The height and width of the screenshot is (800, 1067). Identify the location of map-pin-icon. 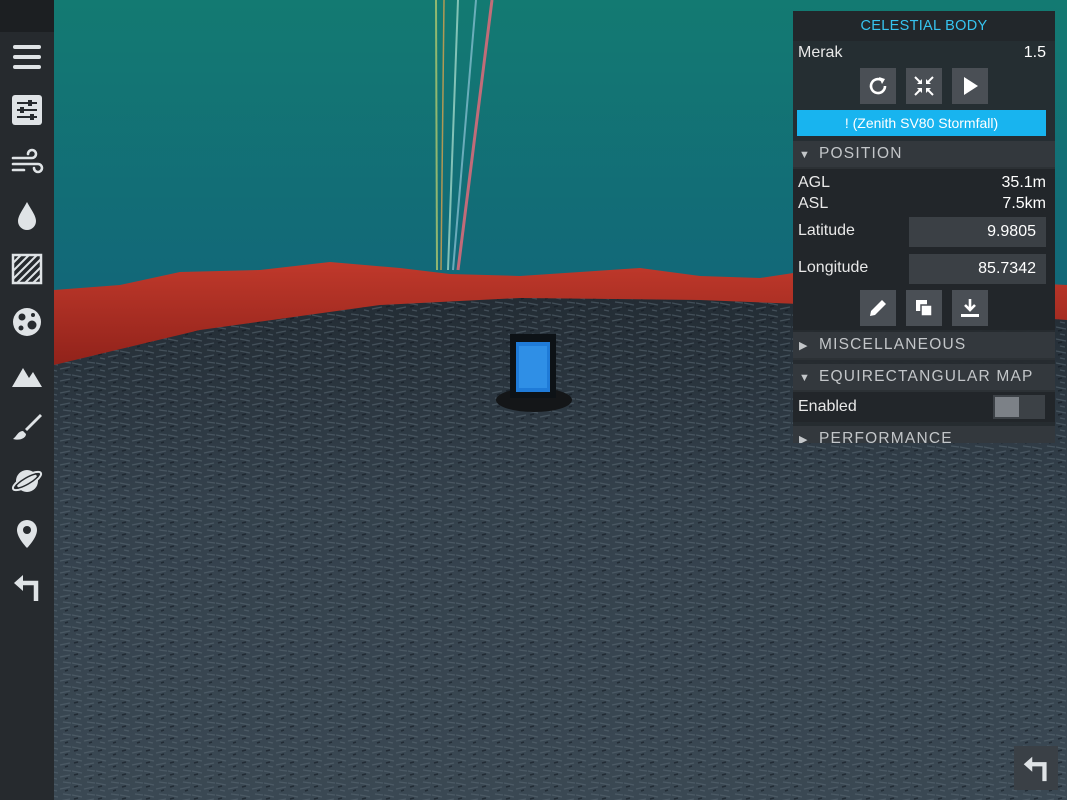
(27, 534).